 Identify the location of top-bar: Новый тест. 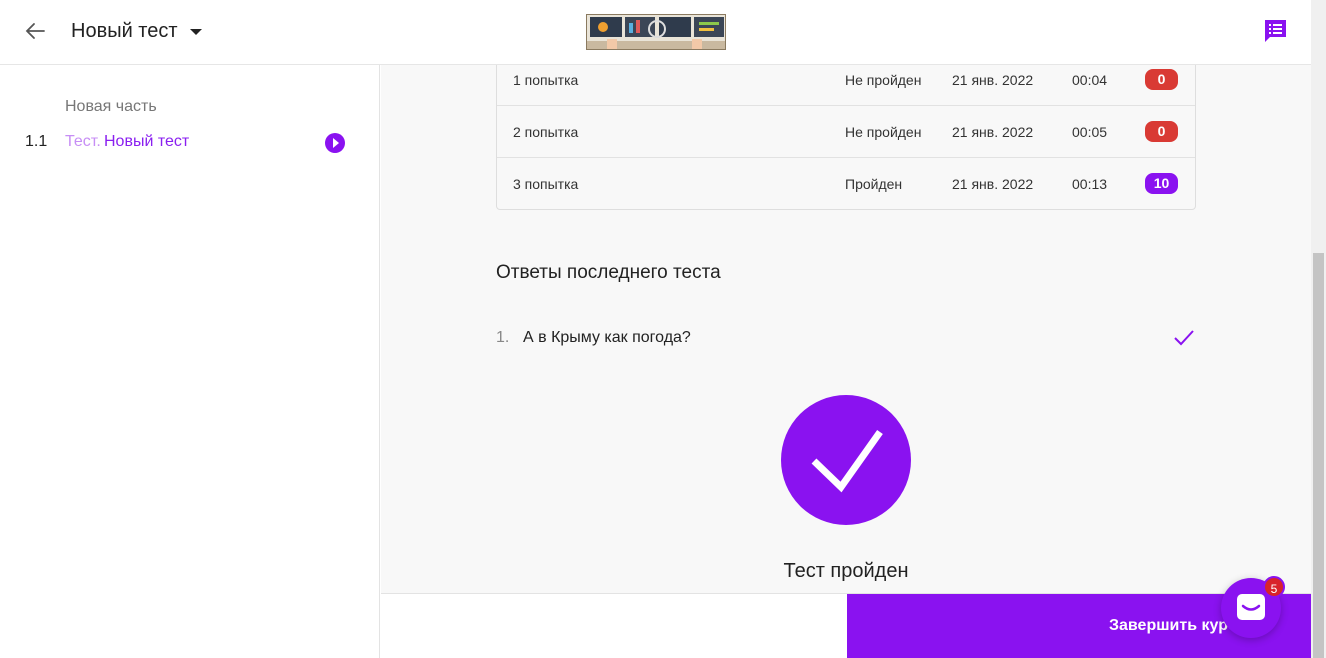
(655, 32).